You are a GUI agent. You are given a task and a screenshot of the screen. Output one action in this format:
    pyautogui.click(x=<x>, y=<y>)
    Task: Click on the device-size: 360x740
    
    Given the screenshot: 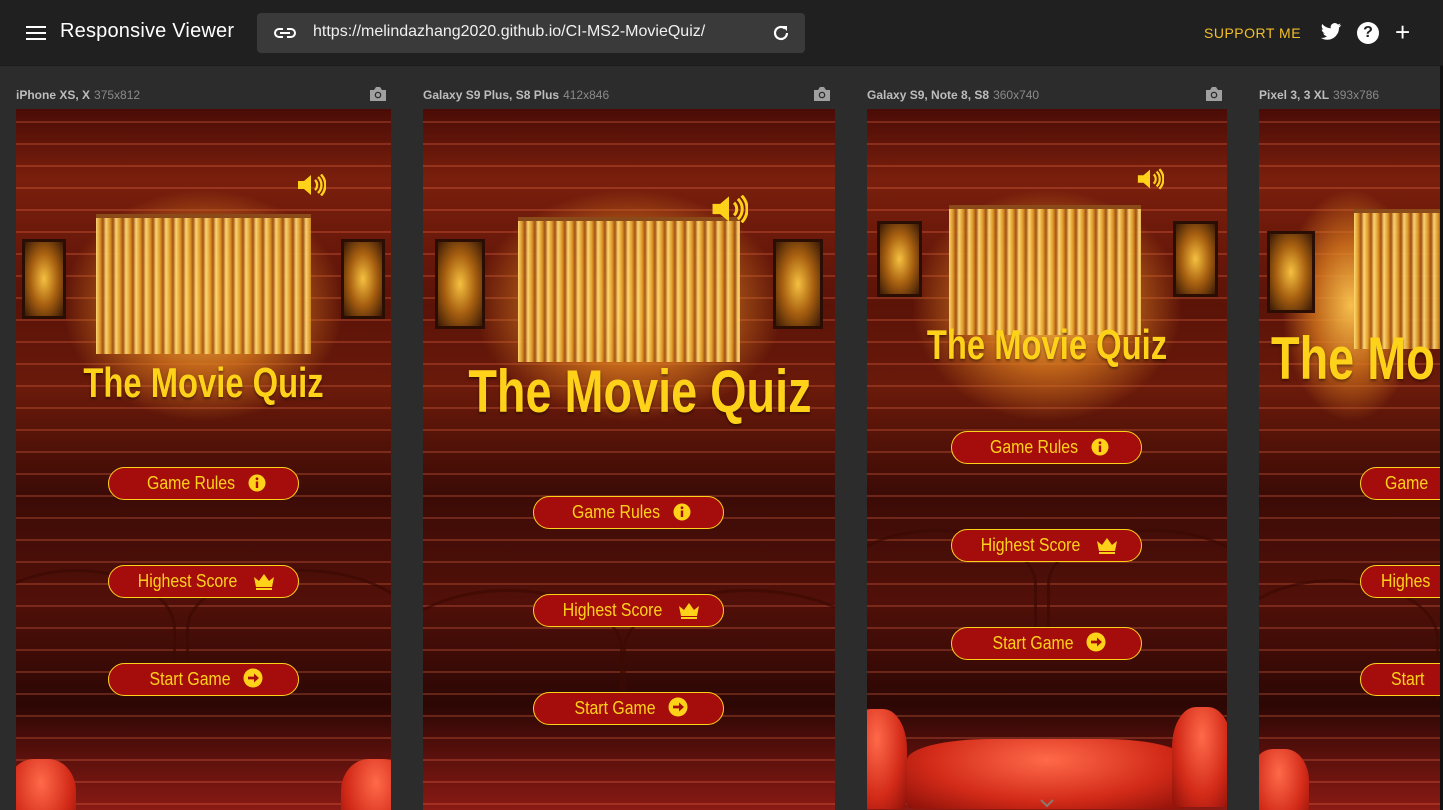 What is the action you would take?
    pyautogui.click(x=1016, y=95)
    